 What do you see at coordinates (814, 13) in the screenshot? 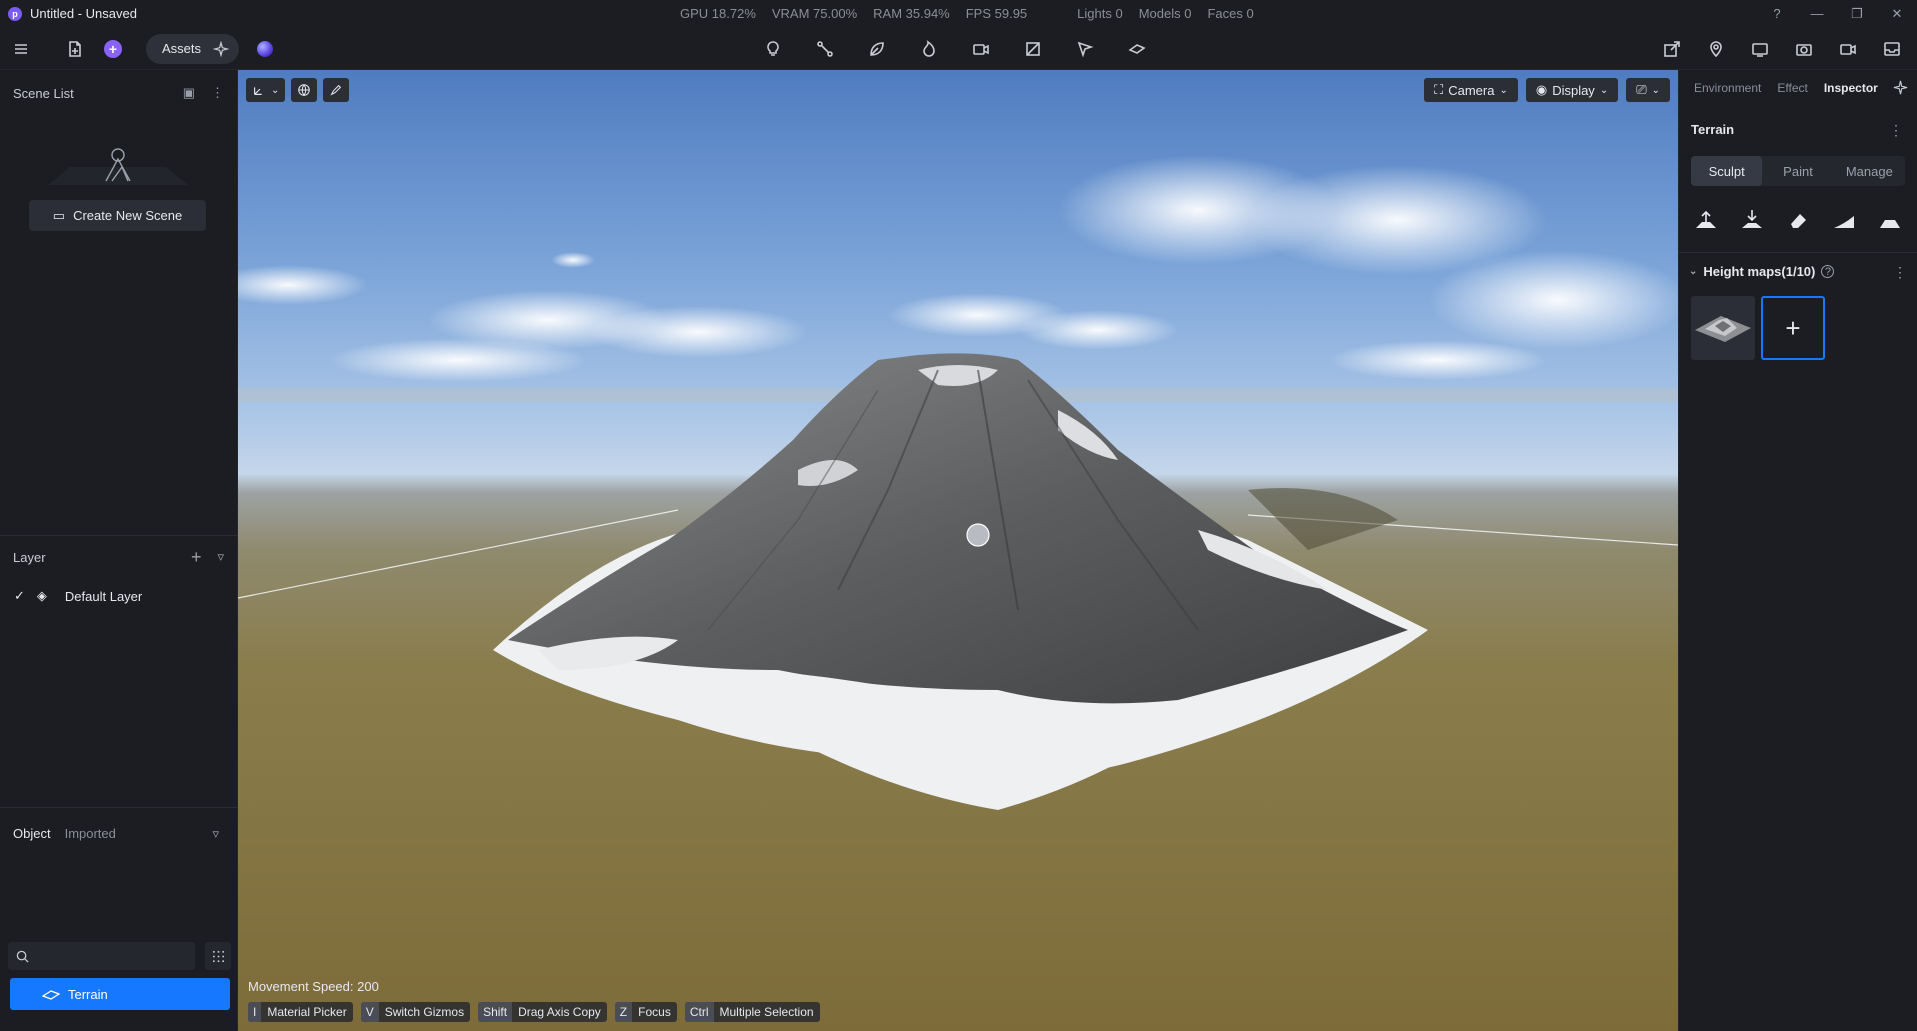
I see `vram-stat: VRAM 75.00%` at bounding box center [814, 13].